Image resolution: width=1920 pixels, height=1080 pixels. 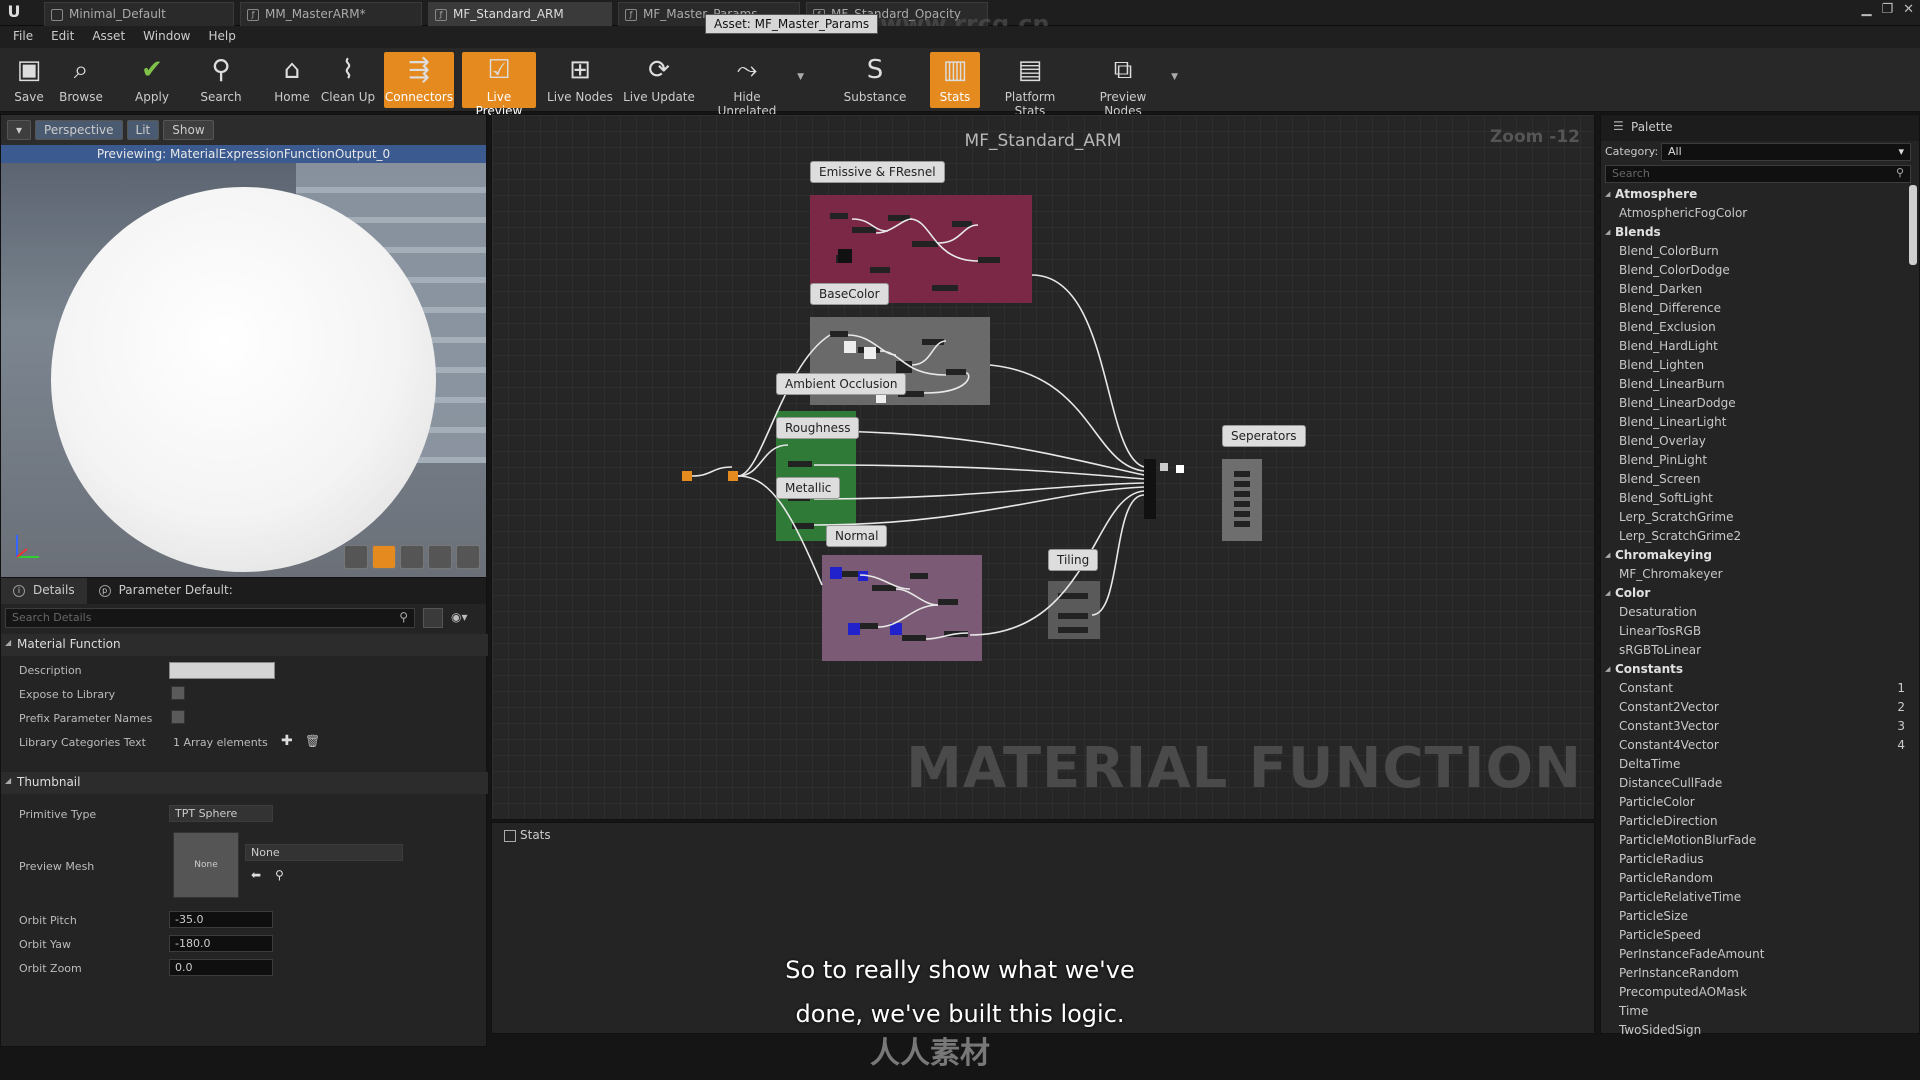 What do you see at coordinates (1755, 935) in the screenshot?
I see `palette-item: ParticleSpeed` at bounding box center [1755, 935].